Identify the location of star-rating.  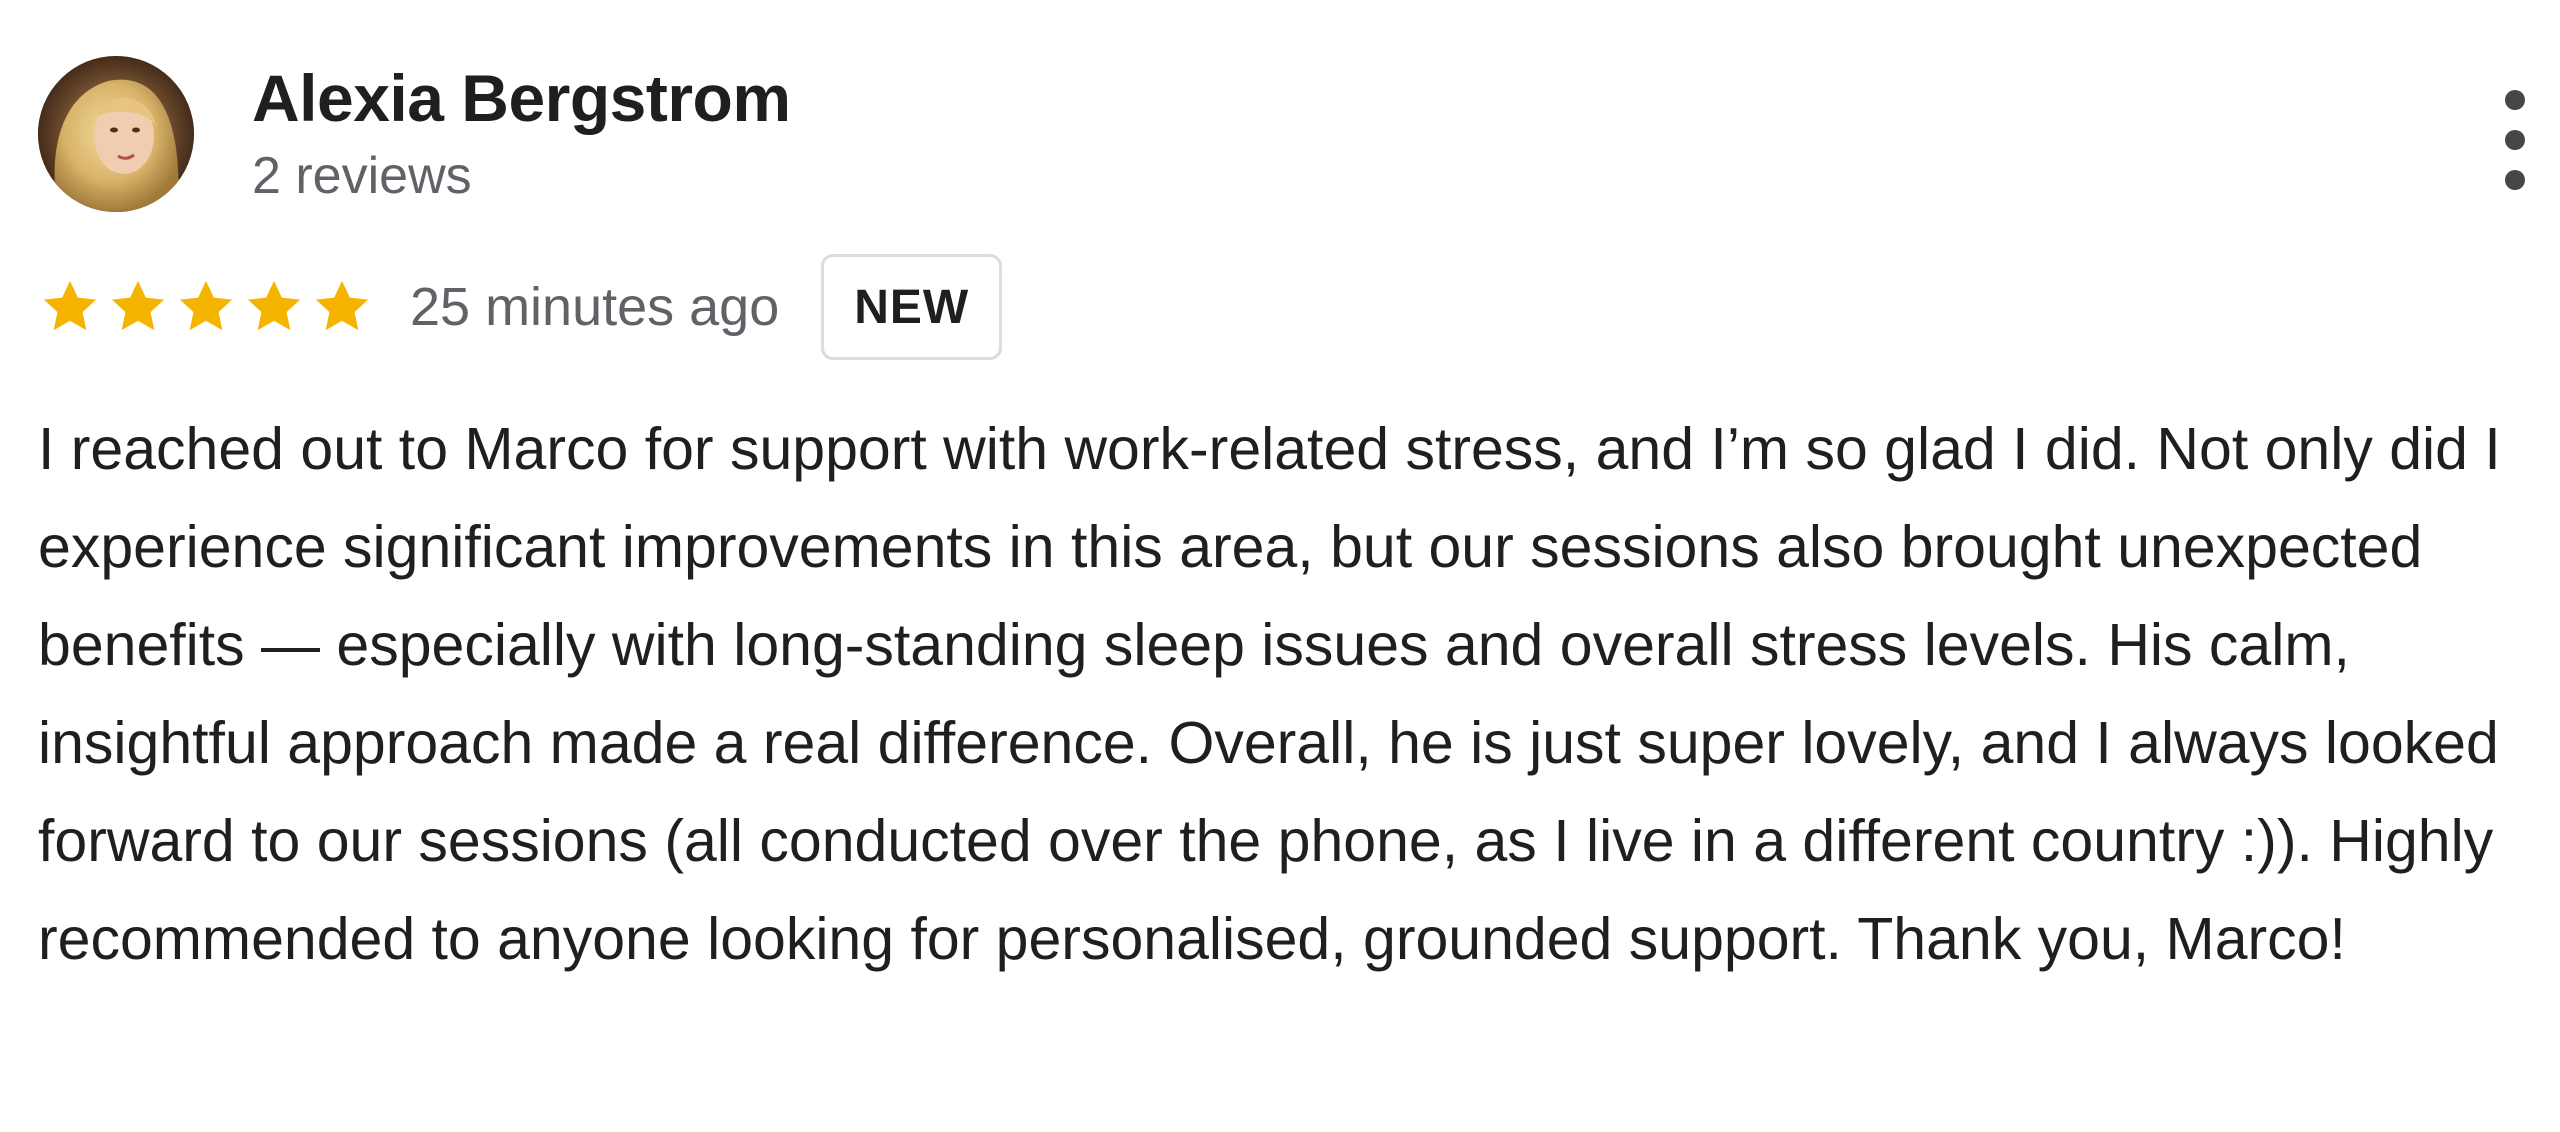
(206, 307).